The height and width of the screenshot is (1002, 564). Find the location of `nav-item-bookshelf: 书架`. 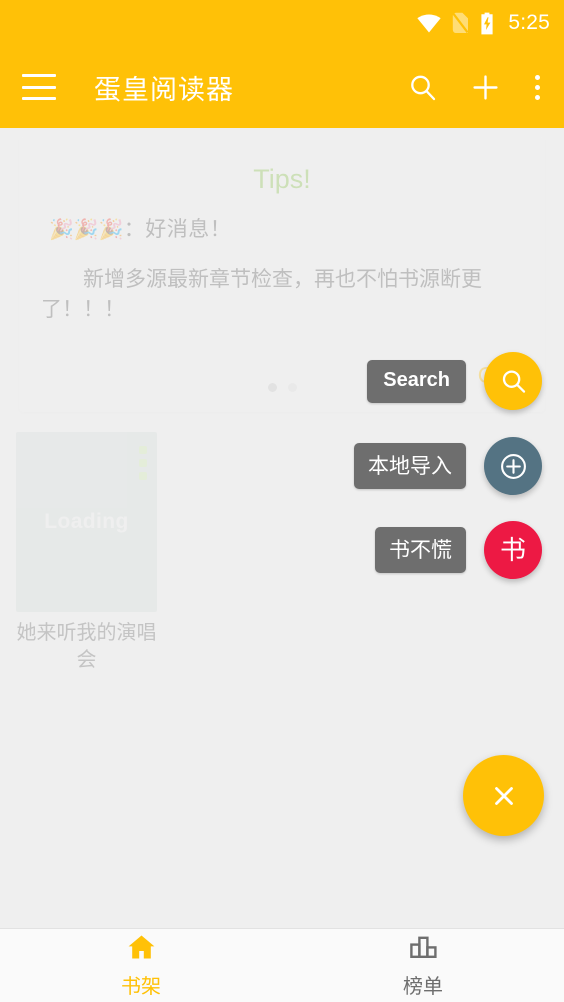

nav-item-bookshelf: 书架 is located at coordinates (141, 966).